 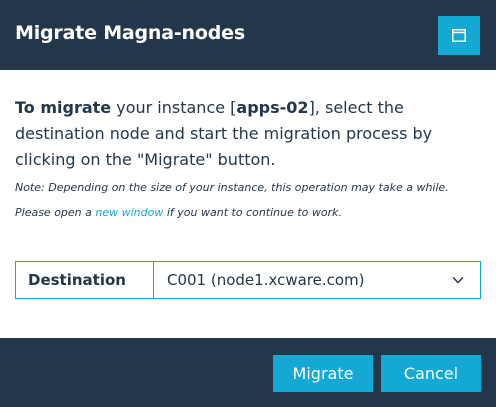 I want to click on open-window-button, so click(x=459, y=35).